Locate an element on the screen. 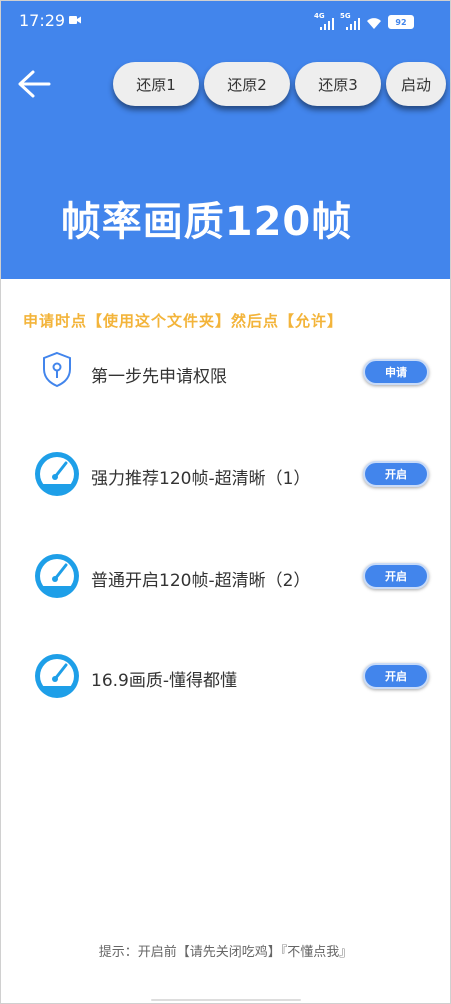 The height and width of the screenshot is (1004, 451). apply-permission-button: 申请 is located at coordinates (396, 372).